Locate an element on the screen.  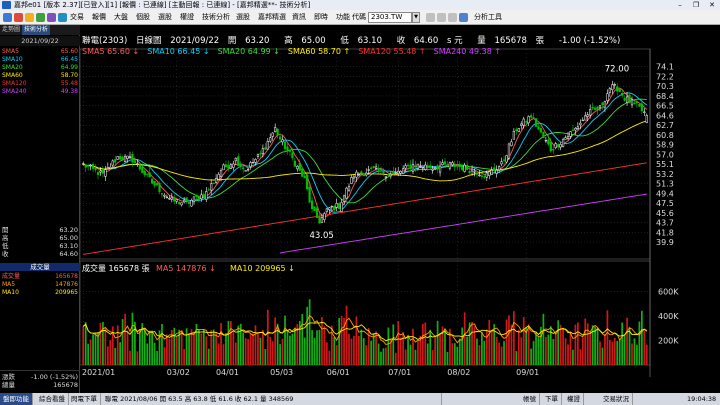
refresh-icon is located at coordinates (40, 17).